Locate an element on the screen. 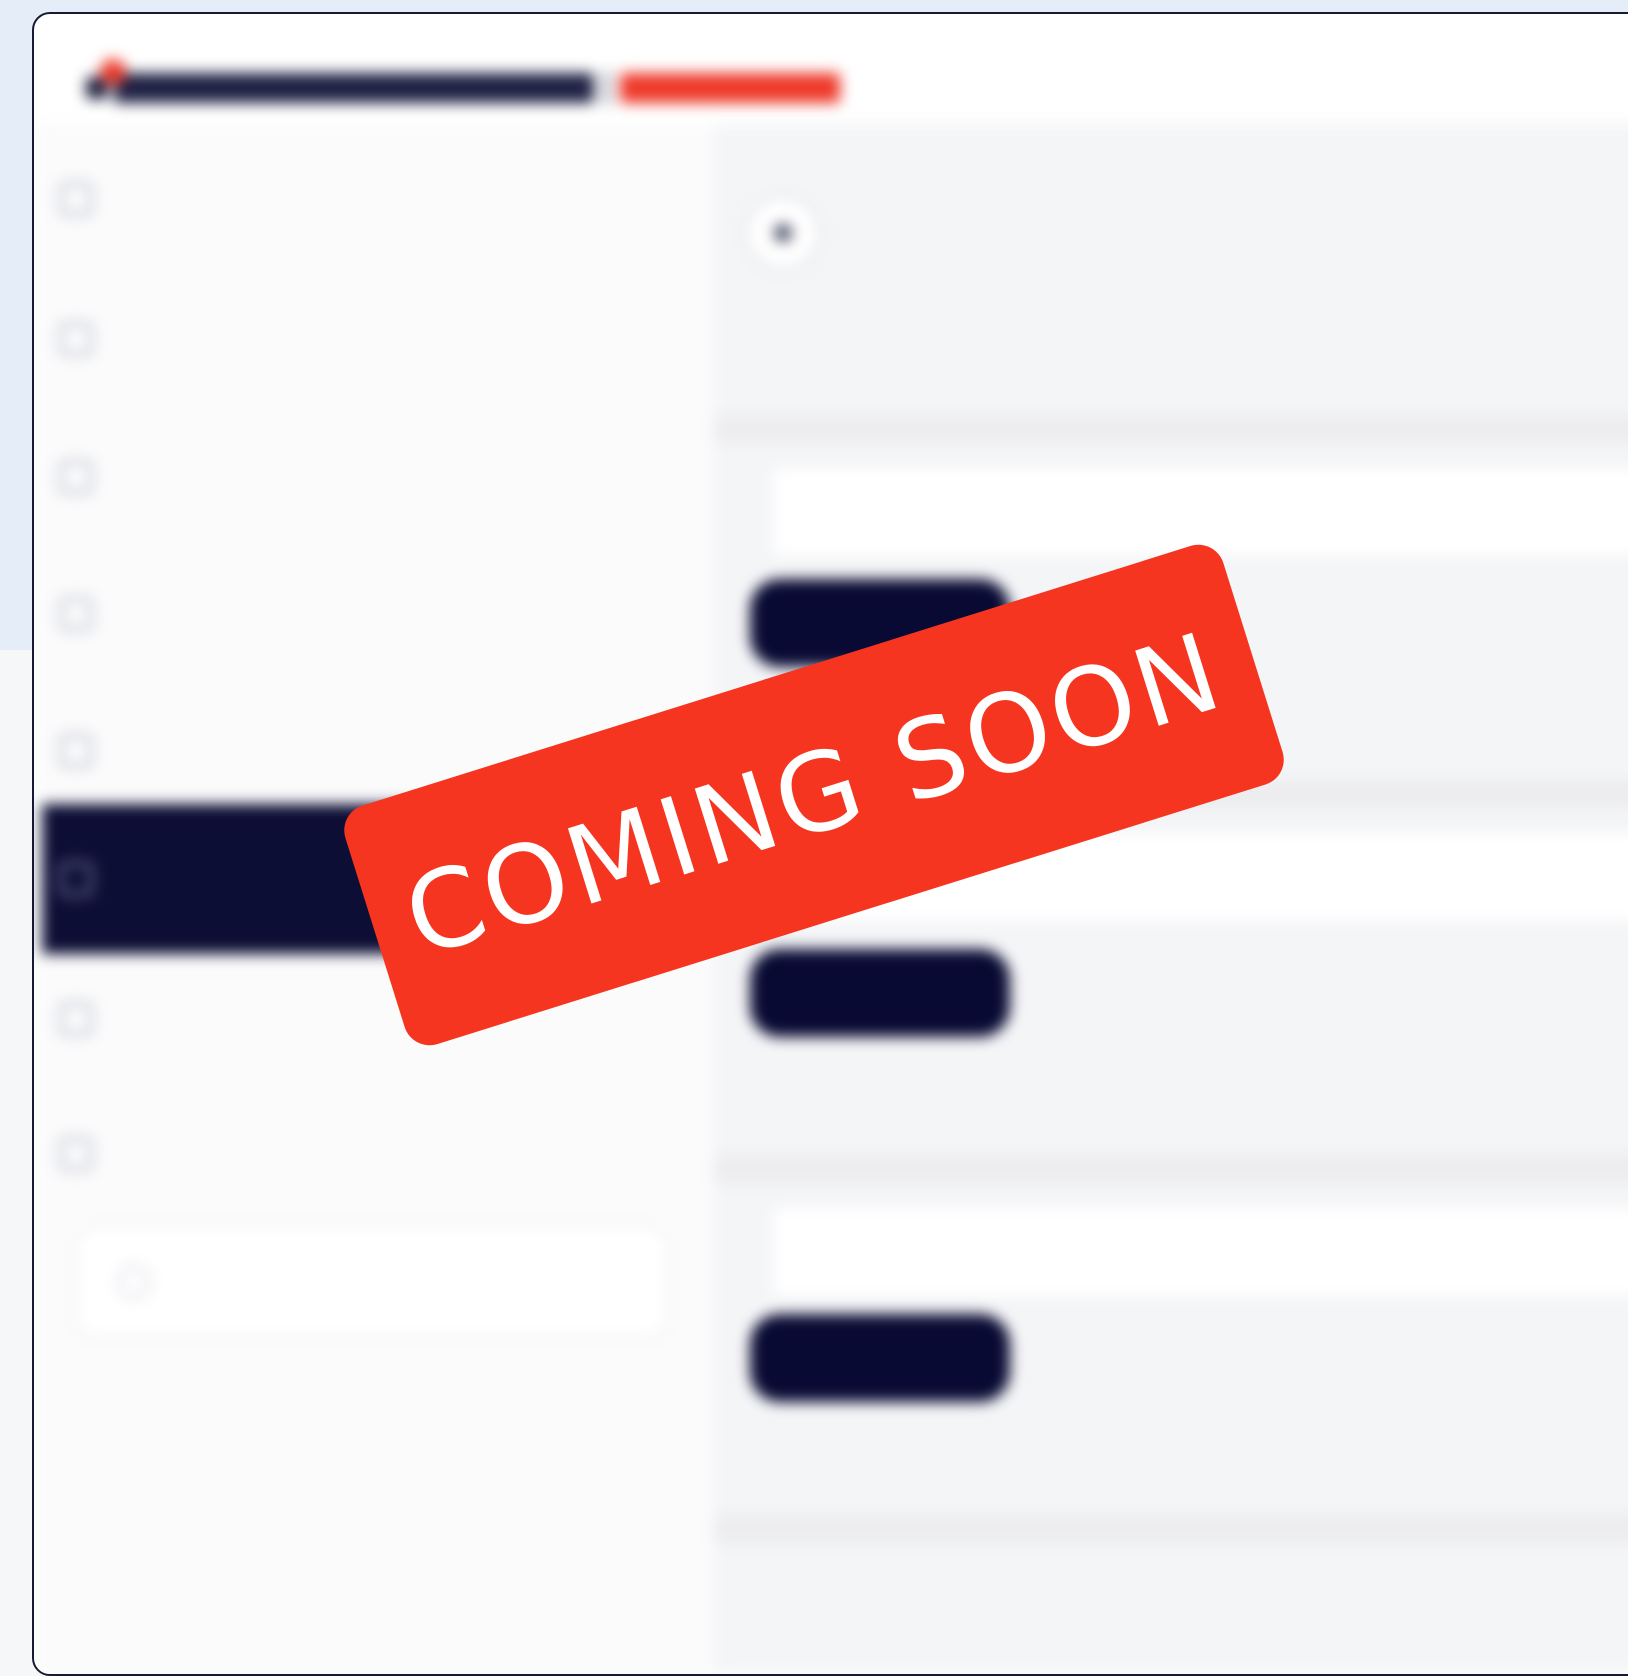  logo-dot is located at coordinates (113, 72).